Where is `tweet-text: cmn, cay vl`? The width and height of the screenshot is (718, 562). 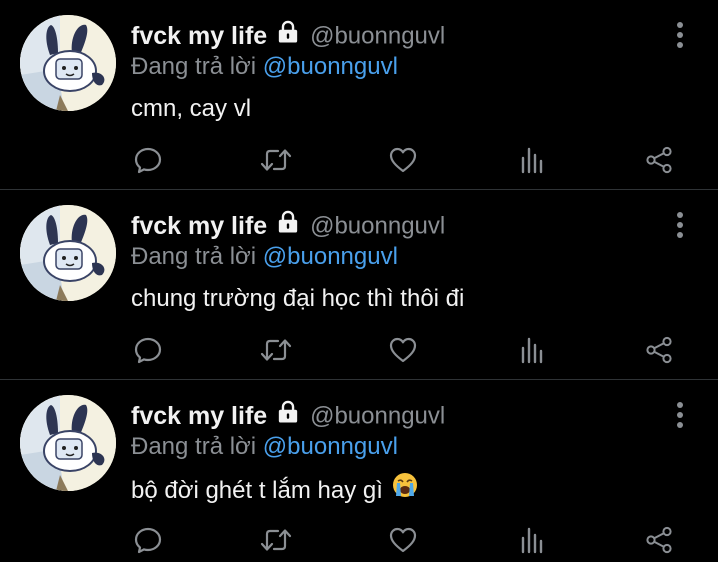
tweet-text: cmn, cay vl is located at coordinates (191, 109).